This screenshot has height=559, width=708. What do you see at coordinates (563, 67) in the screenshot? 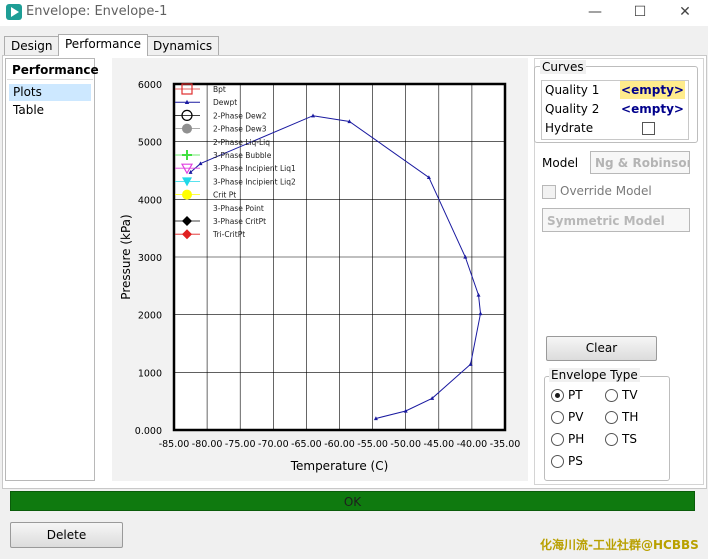
I see `curves-title: Curves` at bounding box center [563, 67].